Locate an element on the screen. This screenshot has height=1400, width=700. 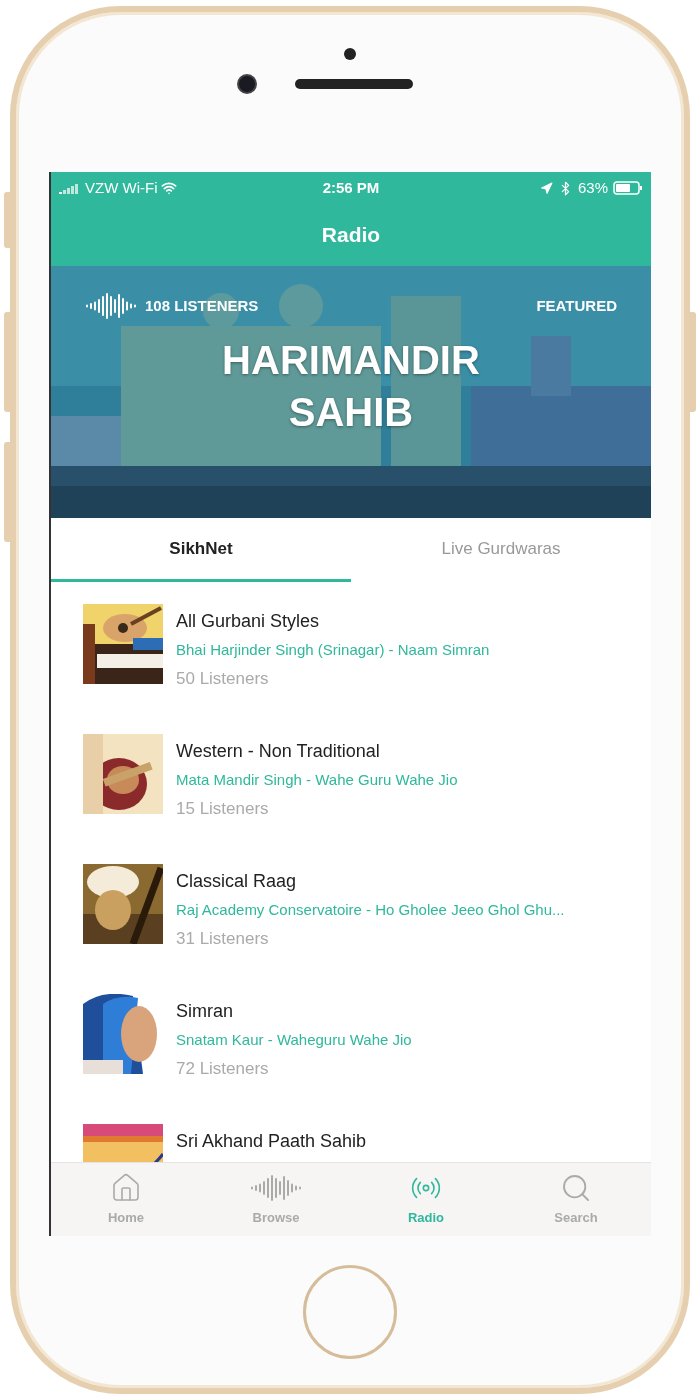
clock: 2:56 PM is located at coordinates (351, 187).